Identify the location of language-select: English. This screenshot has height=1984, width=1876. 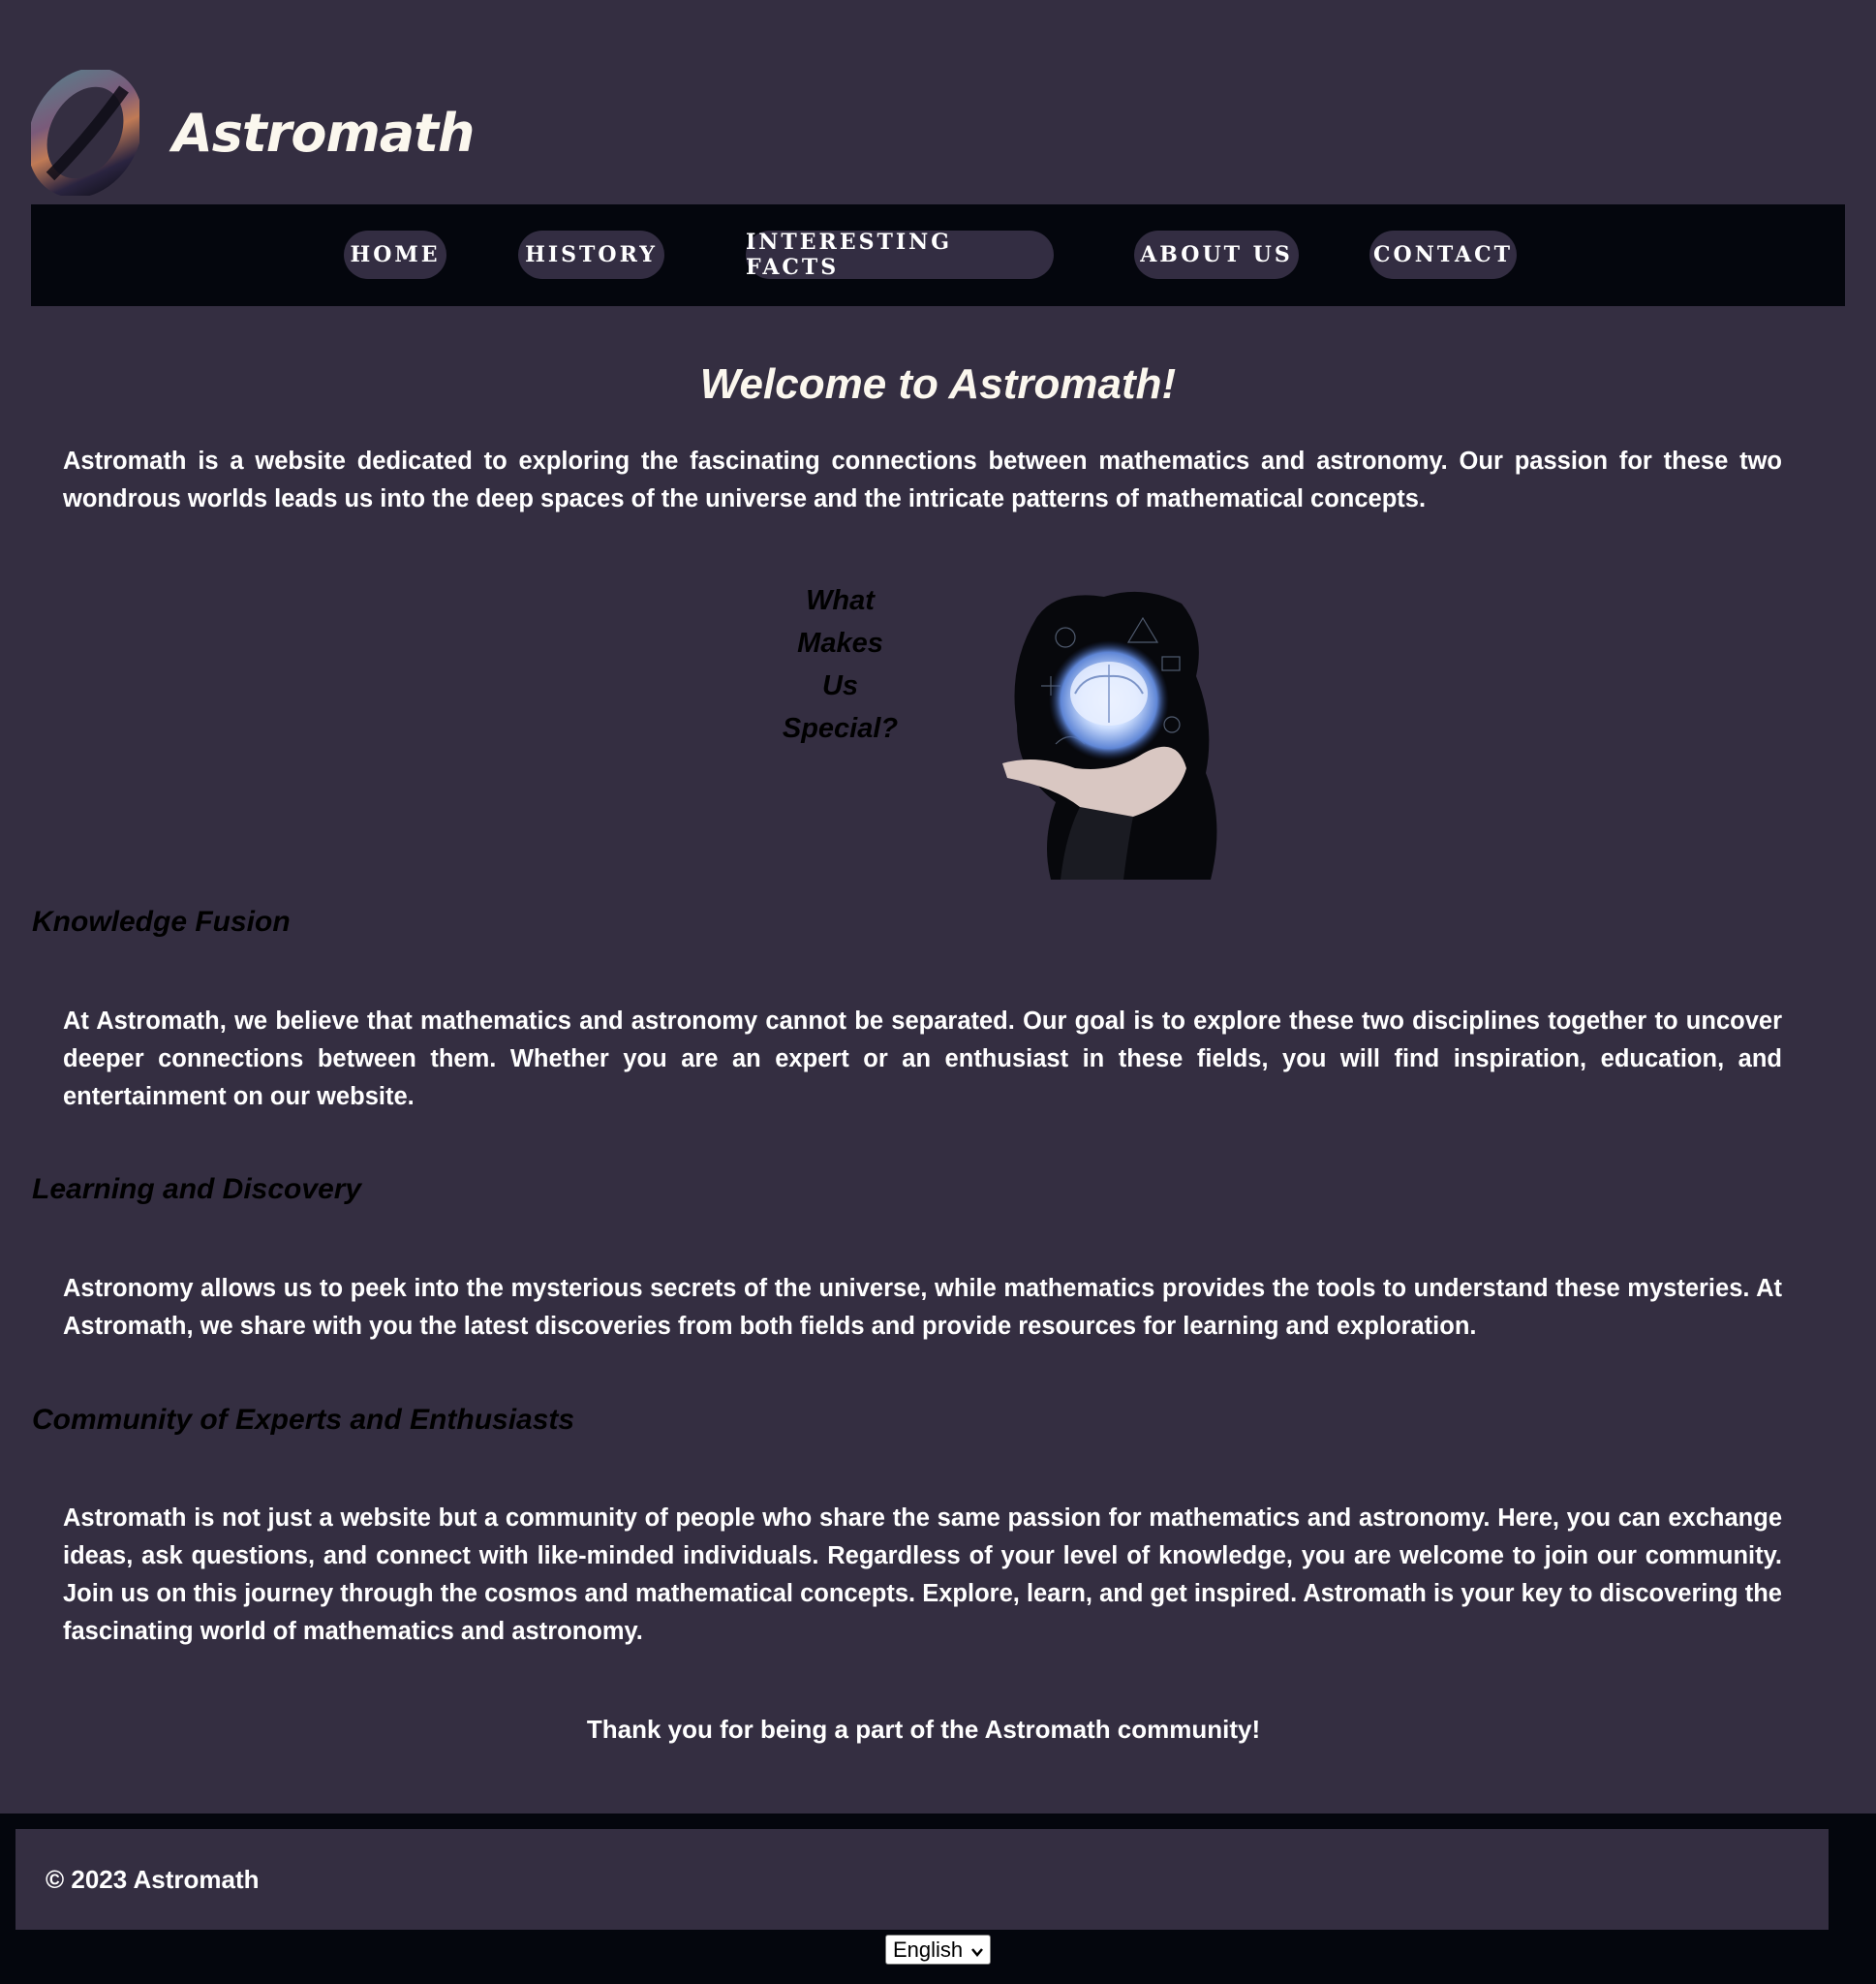
(938, 1950).